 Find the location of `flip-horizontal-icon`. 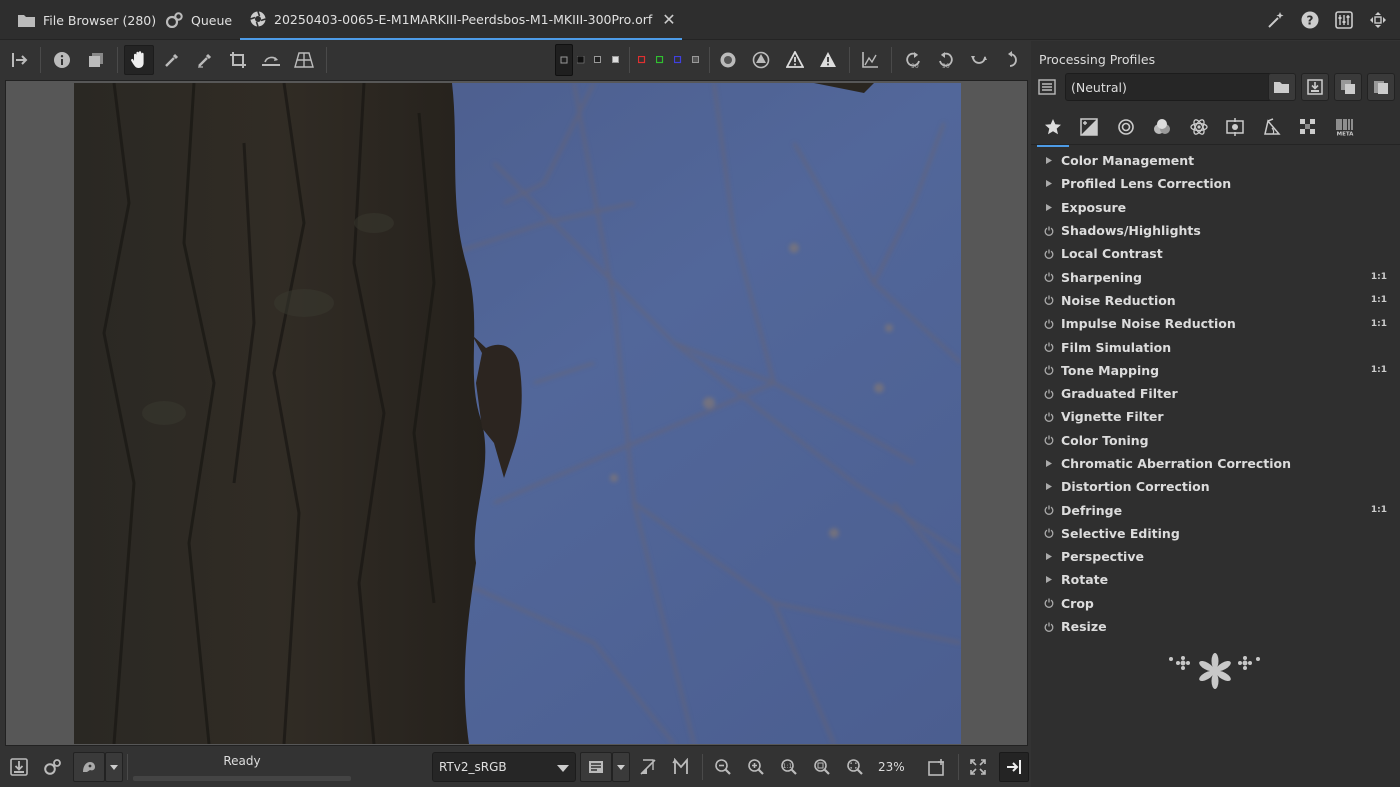

flip-horizontal-icon is located at coordinates (979, 60).